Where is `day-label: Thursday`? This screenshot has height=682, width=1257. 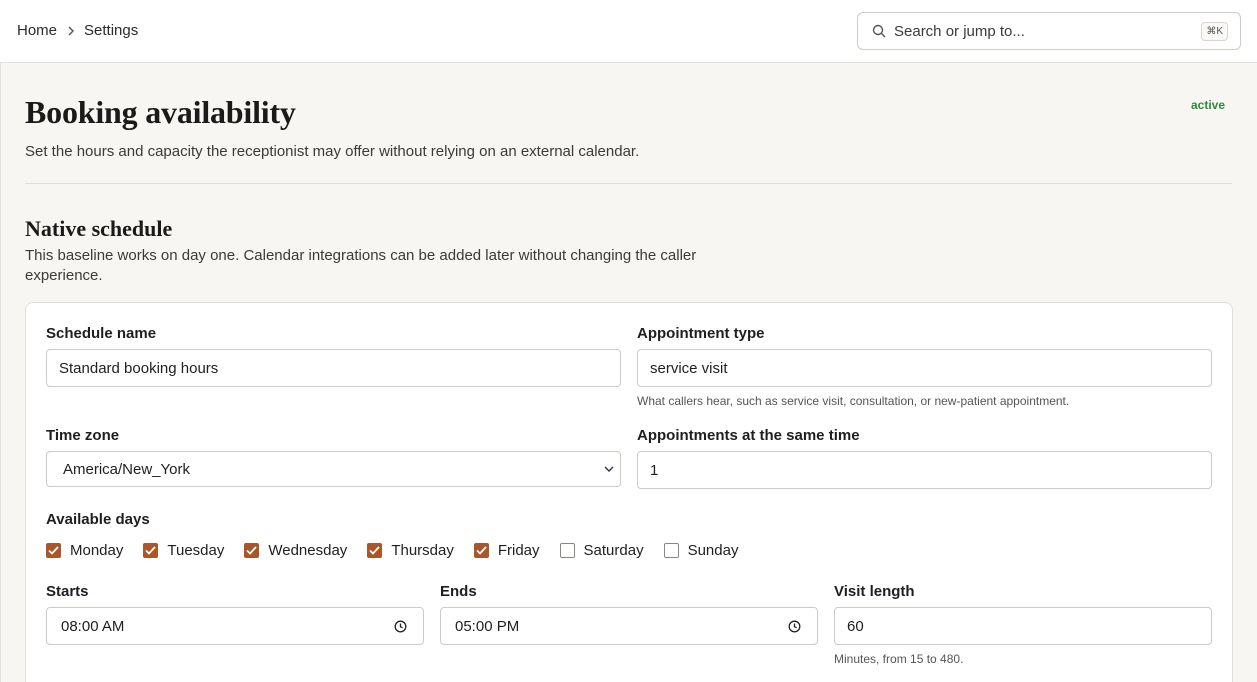
day-label: Thursday is located at coordinates (422, 550).